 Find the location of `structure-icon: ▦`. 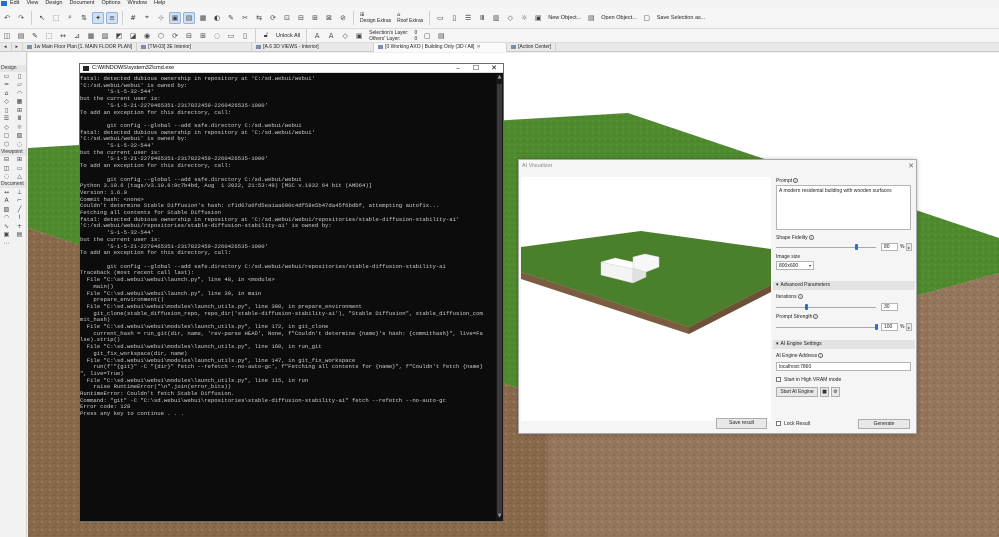

structure-icon: ▦ is located at coordinates (91, 36).